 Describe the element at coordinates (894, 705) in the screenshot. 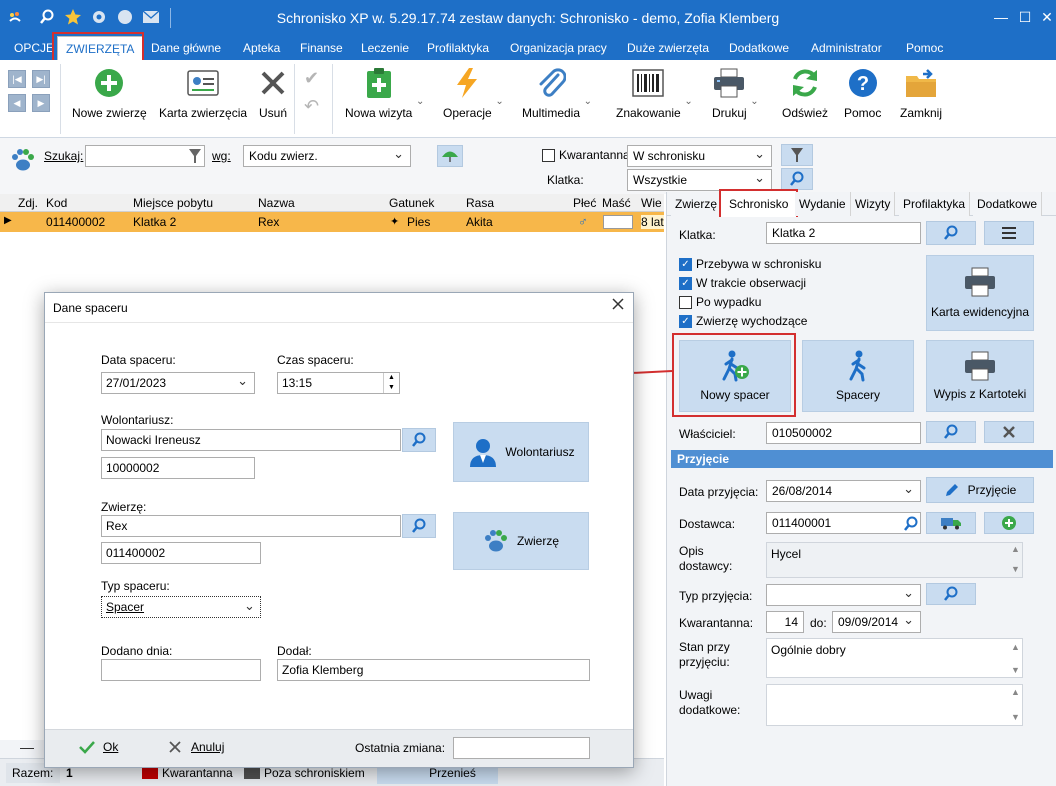

I see `notes-textarea` at that location.